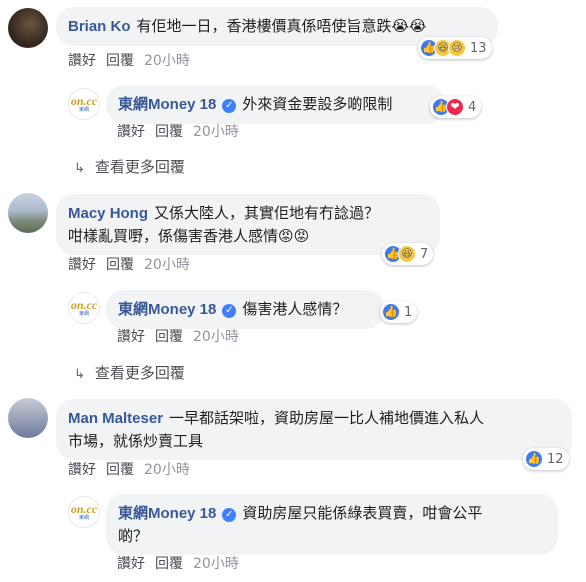 The height and width of the screenshot is (582, 586). I want to click on reply-text-line2: 啲？, so click(133, 536).